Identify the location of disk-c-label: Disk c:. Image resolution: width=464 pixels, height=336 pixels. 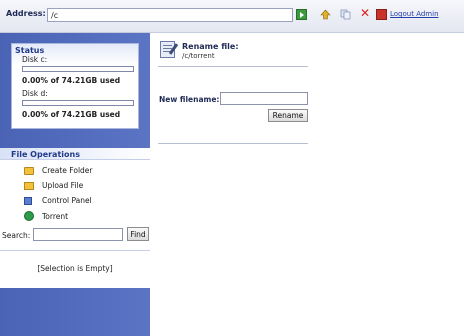
(35, 59).